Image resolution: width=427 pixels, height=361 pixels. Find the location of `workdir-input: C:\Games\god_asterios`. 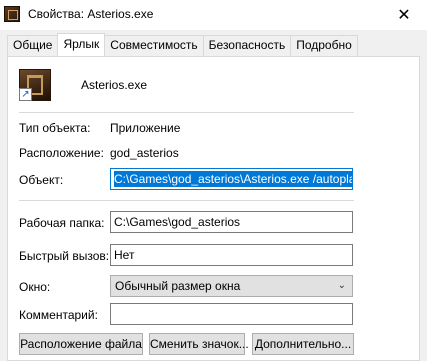

workdir-input: C:\Games\god_asterios is located at coordinates (231, 222).